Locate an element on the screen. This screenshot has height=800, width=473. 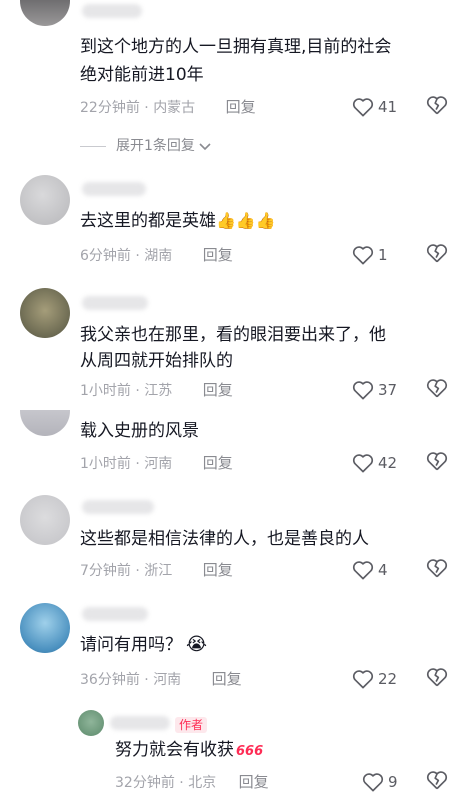
comment-text: 请问有用吗？ 😭 is located at coordinates (267, 645).